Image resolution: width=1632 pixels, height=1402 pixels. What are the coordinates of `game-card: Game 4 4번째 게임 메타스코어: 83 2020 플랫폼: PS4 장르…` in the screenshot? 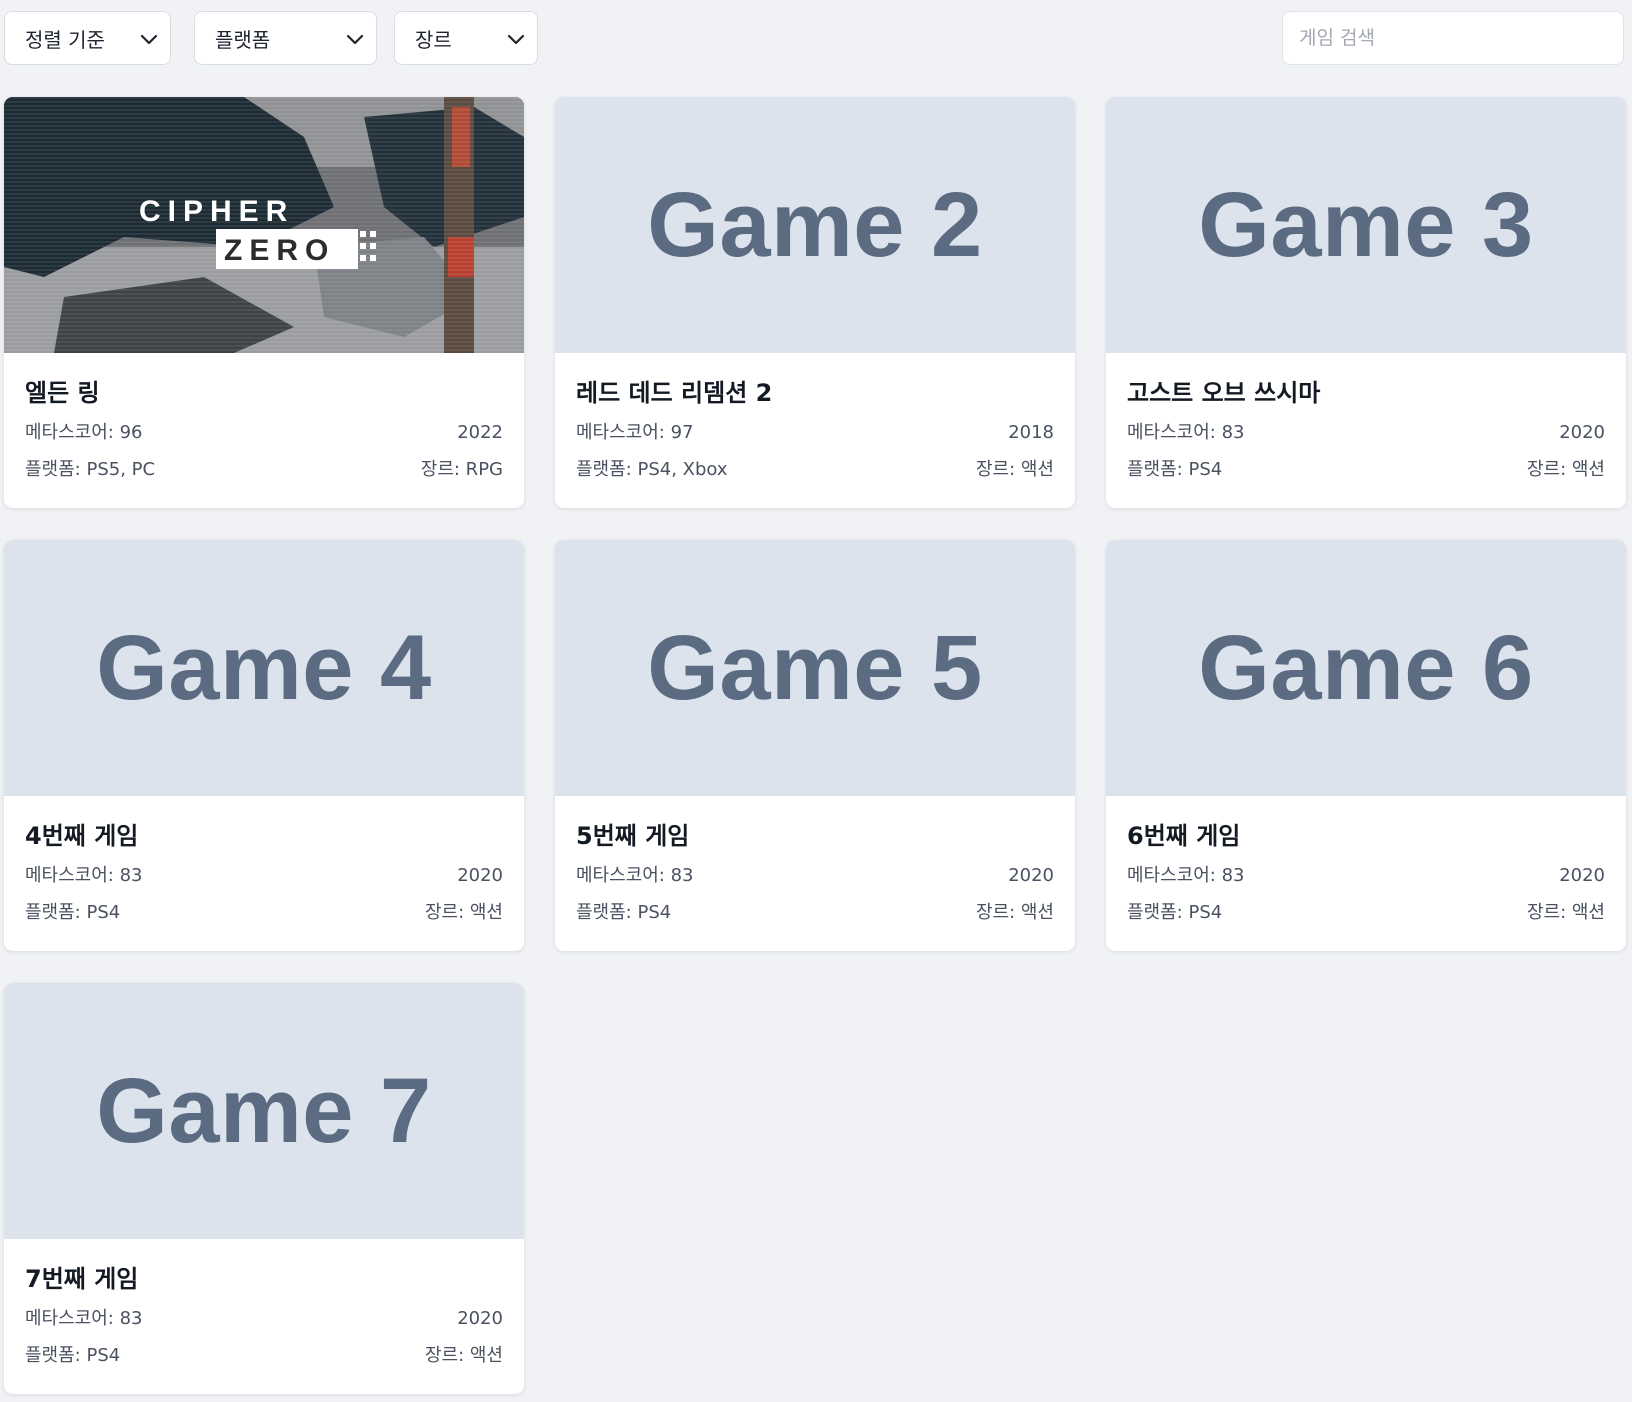 It's located at (264, 745).